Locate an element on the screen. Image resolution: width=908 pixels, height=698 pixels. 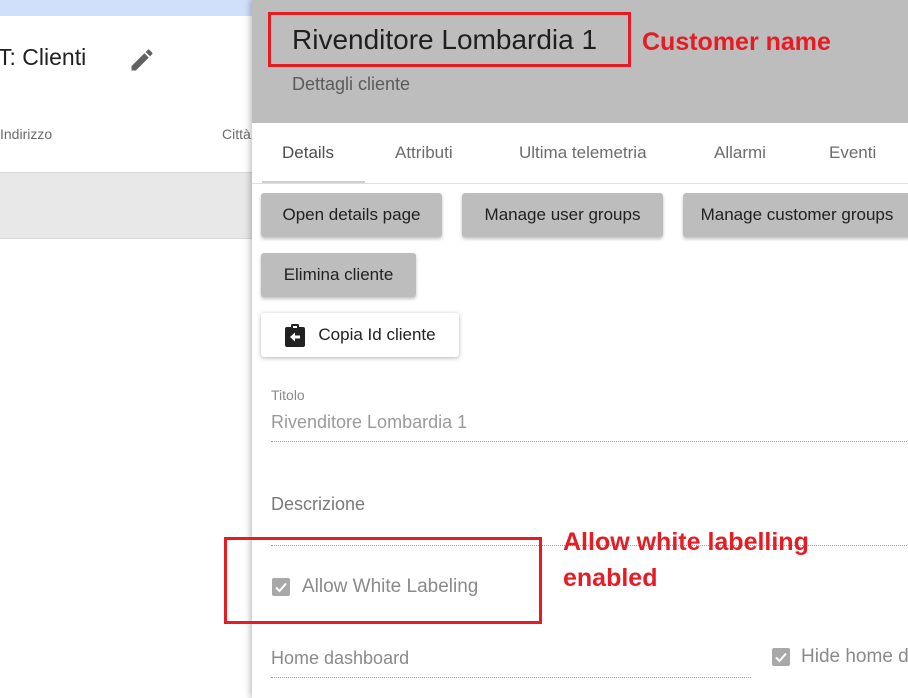
hide-home-checkbox is located at coordinates (781, 657).